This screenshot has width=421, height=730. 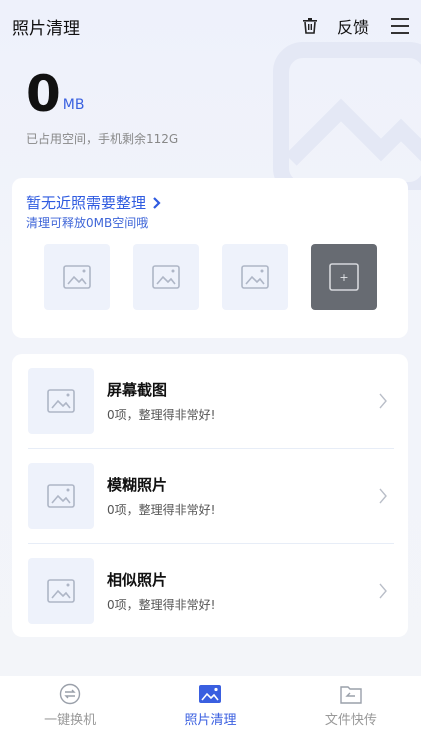 I want to click on nav-label: 照片清理, so click(x=210, y=720).